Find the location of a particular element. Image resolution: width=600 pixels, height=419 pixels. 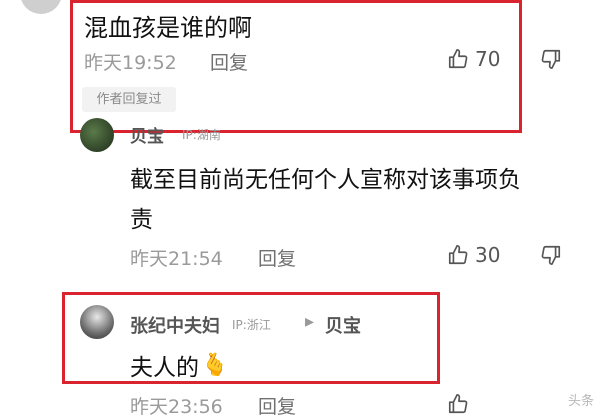

comment-time: 昨天19:52 is located at coordinates (130, 63).